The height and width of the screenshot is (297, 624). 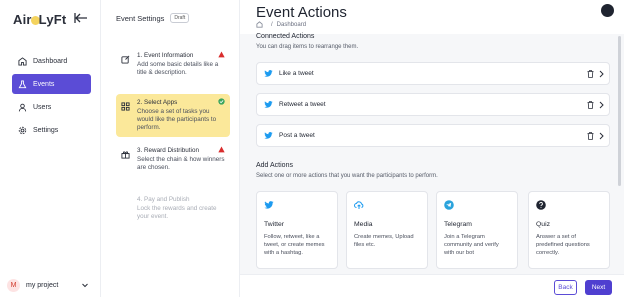 I want to click on logo: Air LyFt, so click(x=39, y=19).